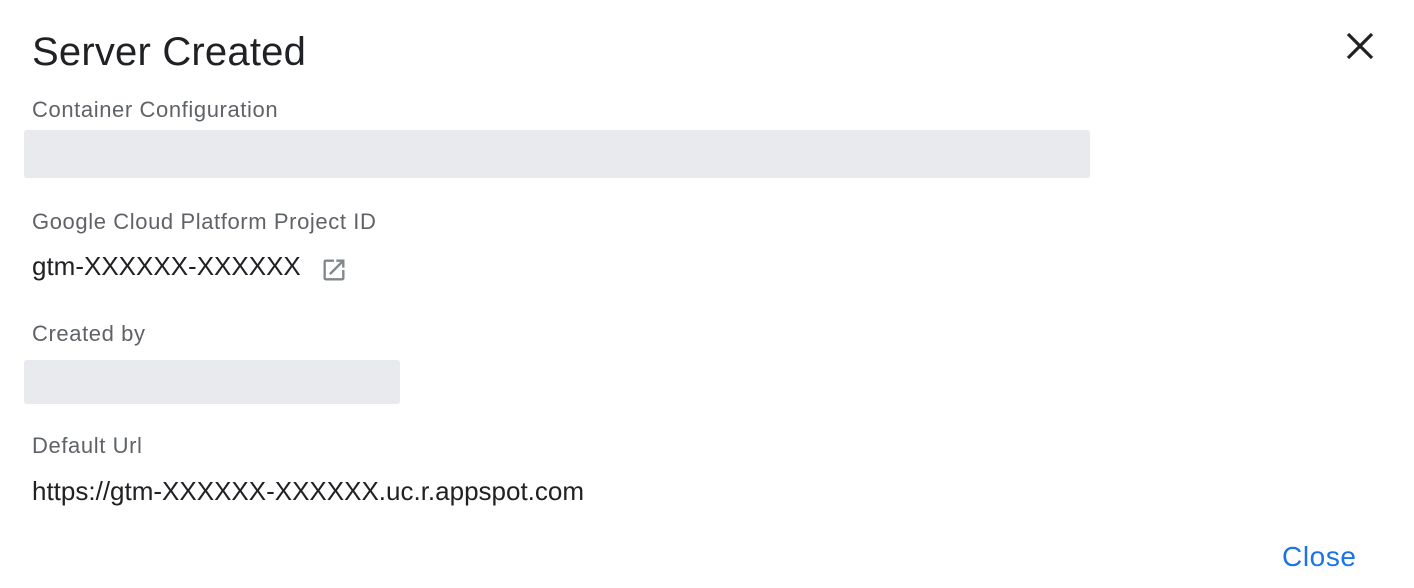 The image size is (1414, 588). I want to click on container-configuration-label: Container Configuration, so click(155, 109).